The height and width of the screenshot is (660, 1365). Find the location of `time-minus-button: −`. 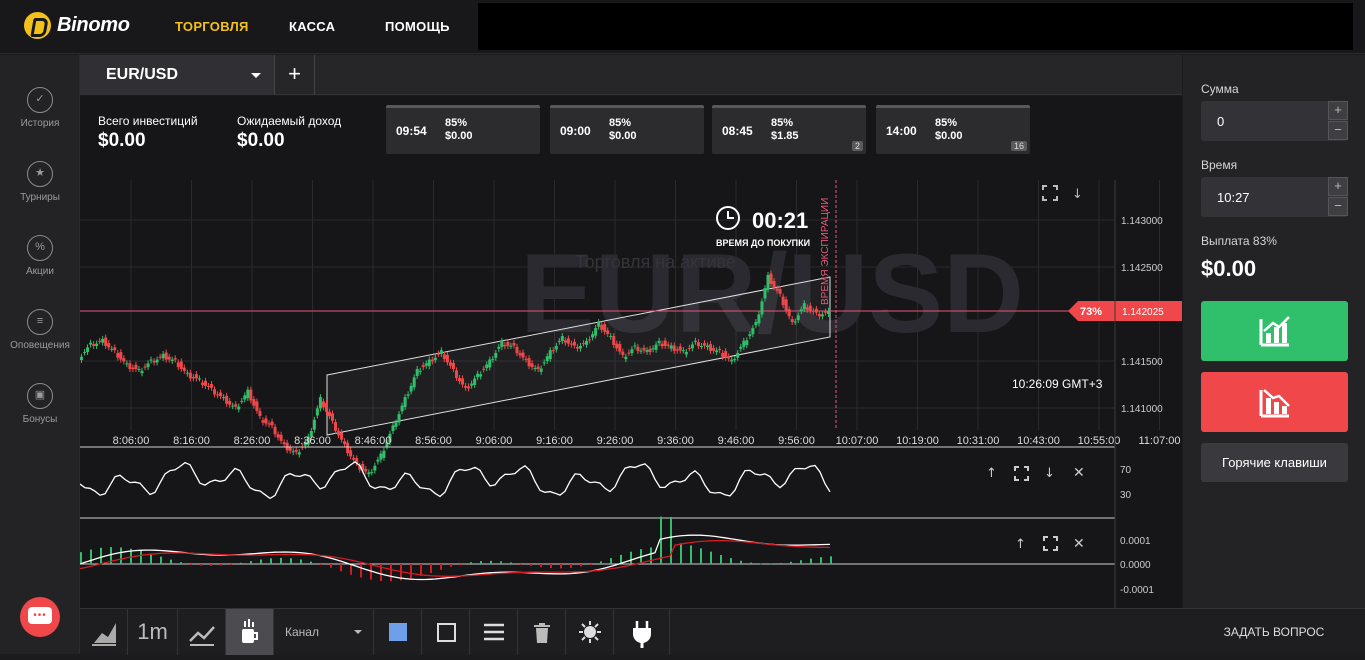

time-minus-button: − is located at coordinates (1338, 206).